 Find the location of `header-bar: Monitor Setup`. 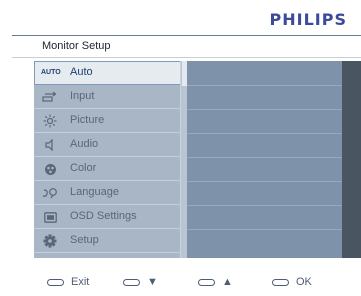

header-bar: Monitor Setup is located at coordinates (186, 46).